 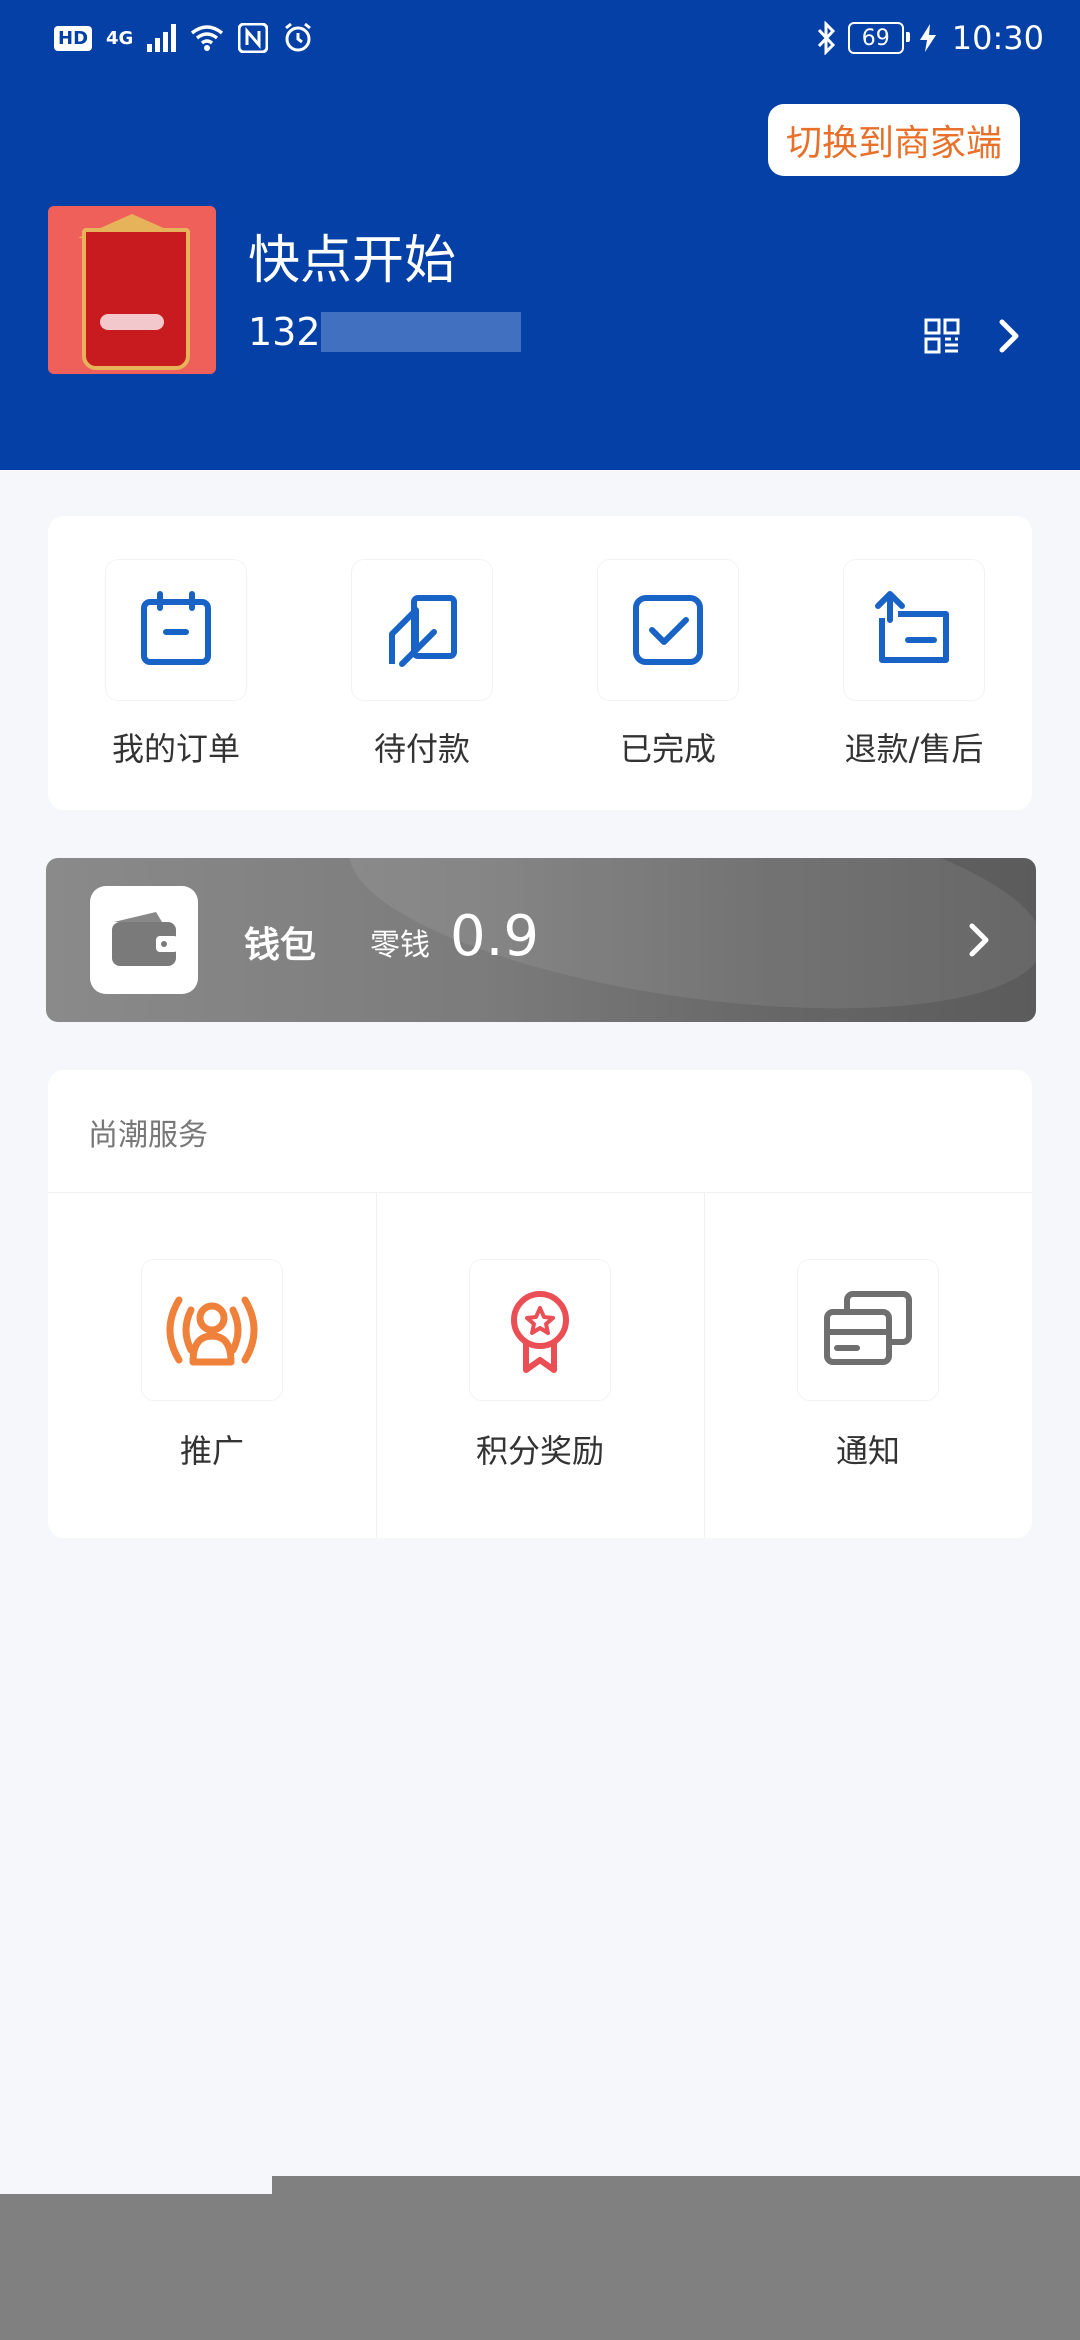 I want to click on order-label: 我的订单, so click(x=175, y=749).